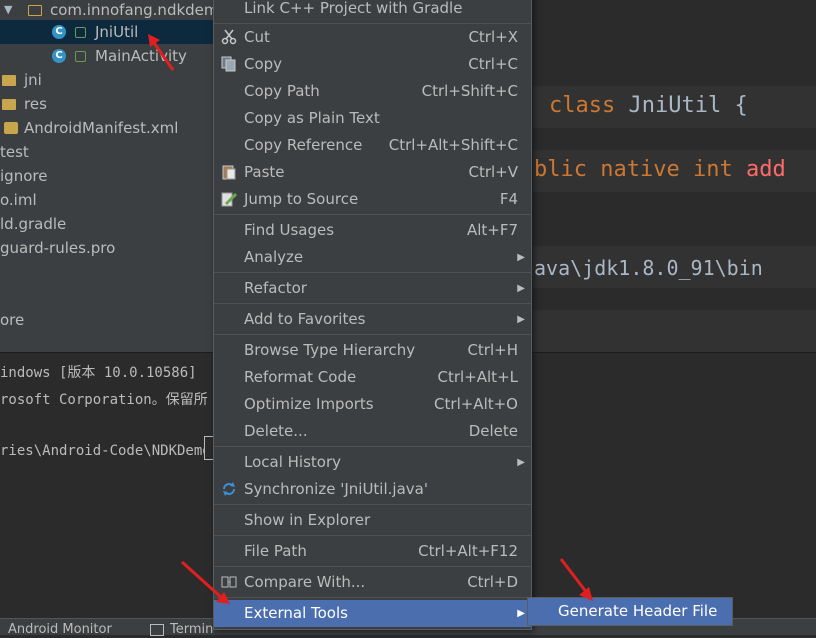 Image resolution: width=816 pixels, height=638 pixels. What do you see at coordinates (372, 613) in the screenshot?
I see `menu-item-external-tools: External Tools ▶` at bounding box center [372, 613].